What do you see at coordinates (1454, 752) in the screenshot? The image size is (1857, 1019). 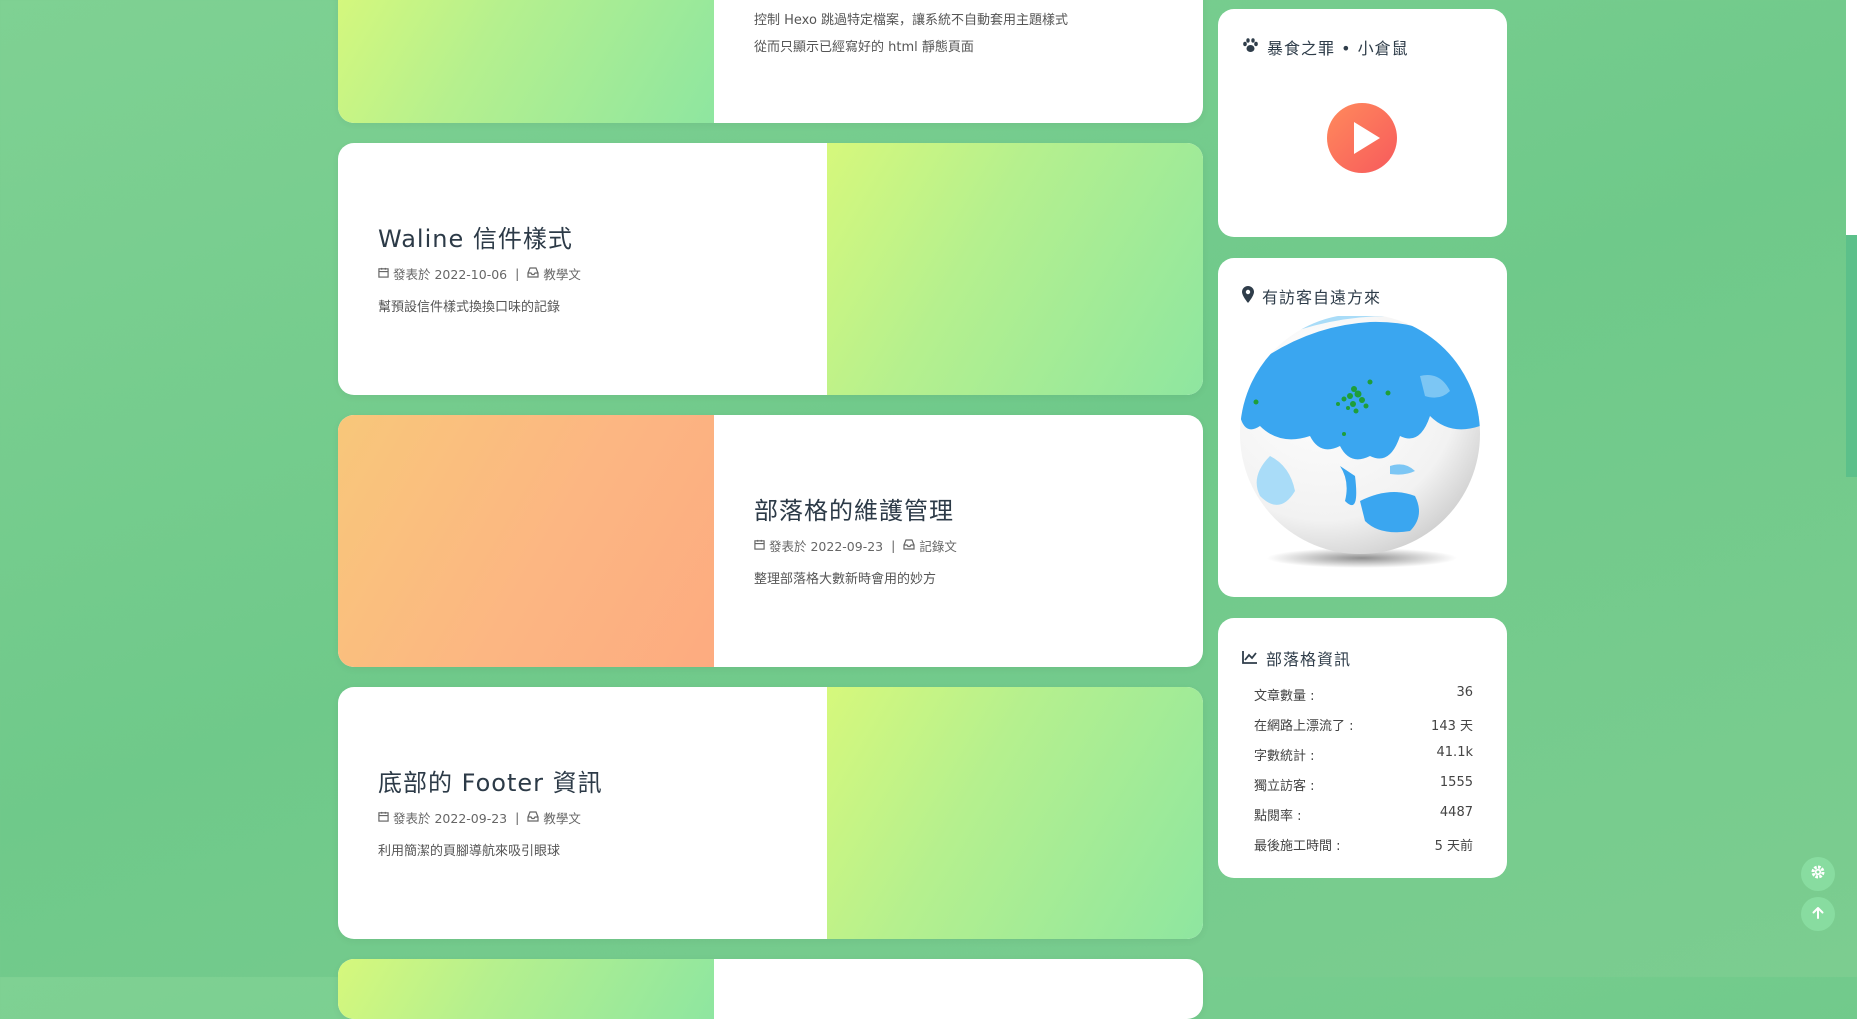 I see `stat-value: 41.1k` at bounding box center [1454, 752].